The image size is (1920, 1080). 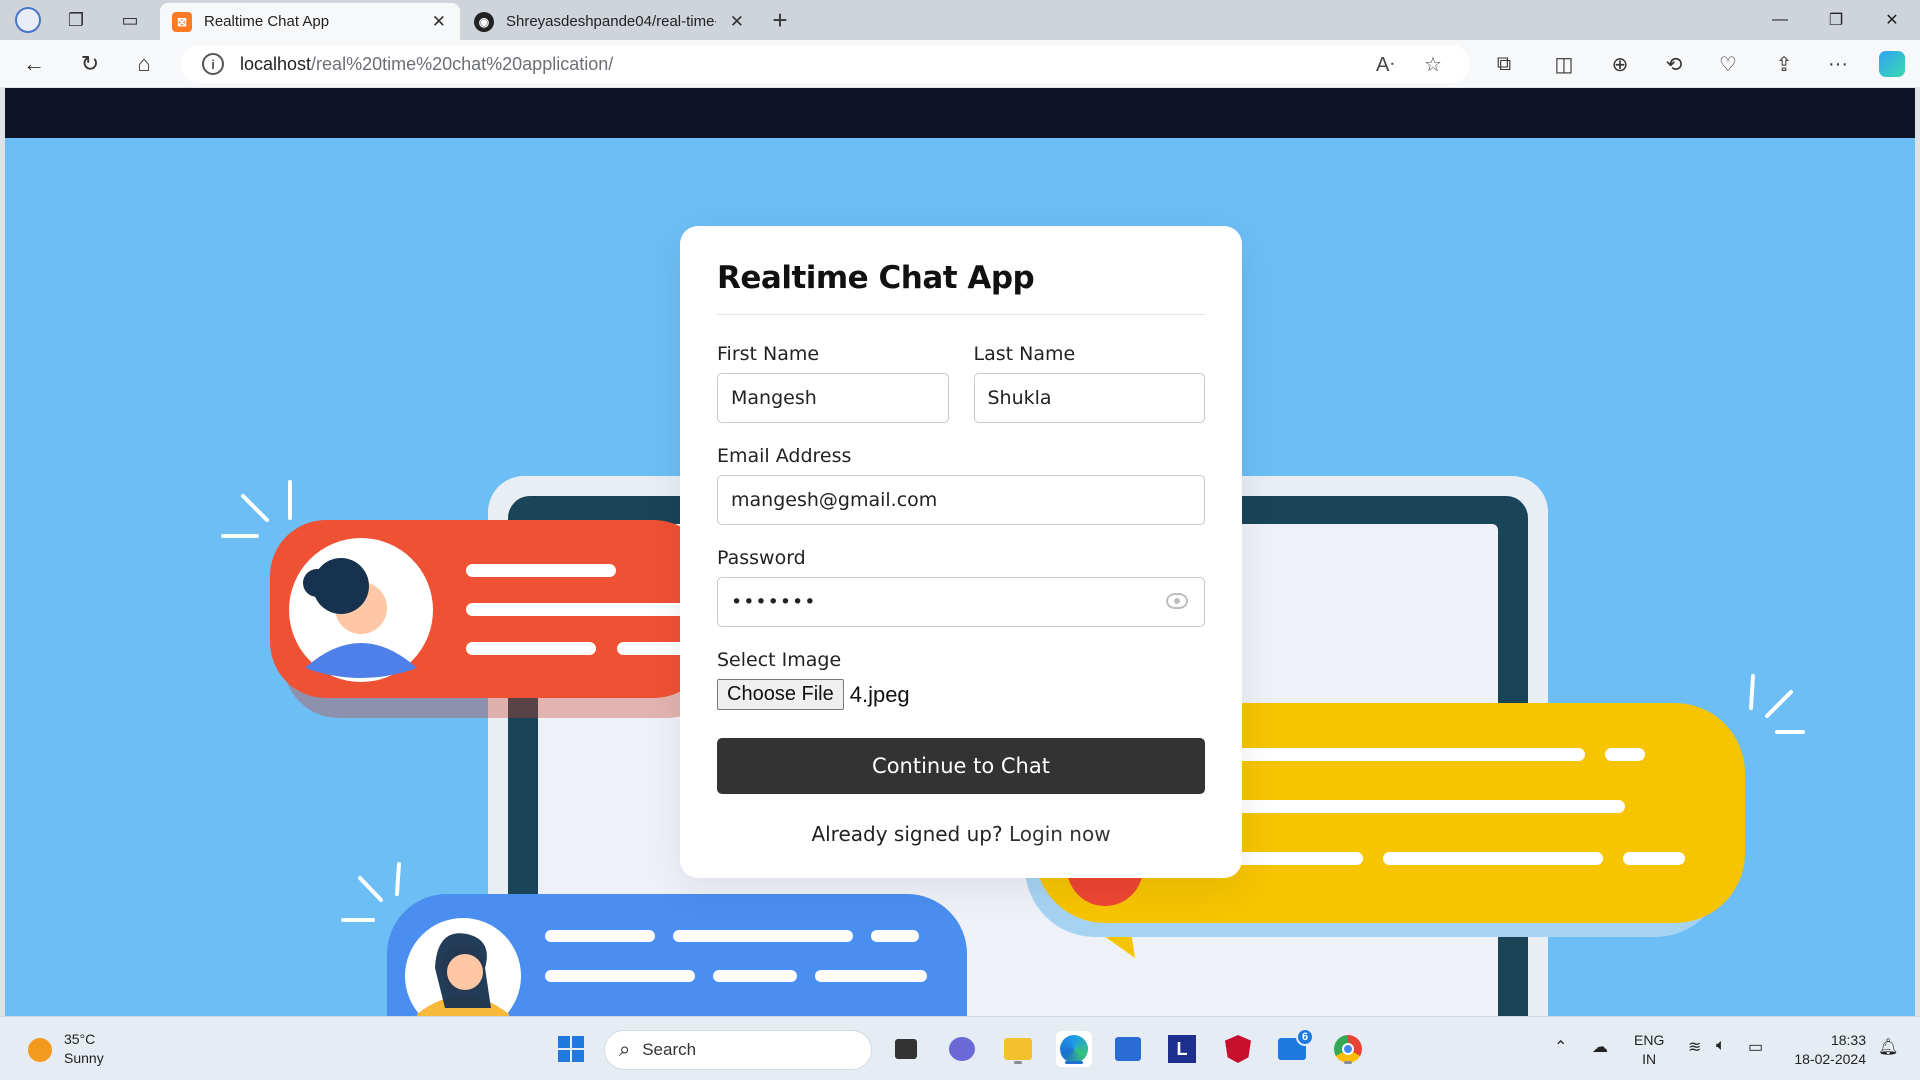 What do you see at coordinates (1089, 398) in the screenshot?
I see `last-name-input: Shukla` at bounding box center [1089, 398].